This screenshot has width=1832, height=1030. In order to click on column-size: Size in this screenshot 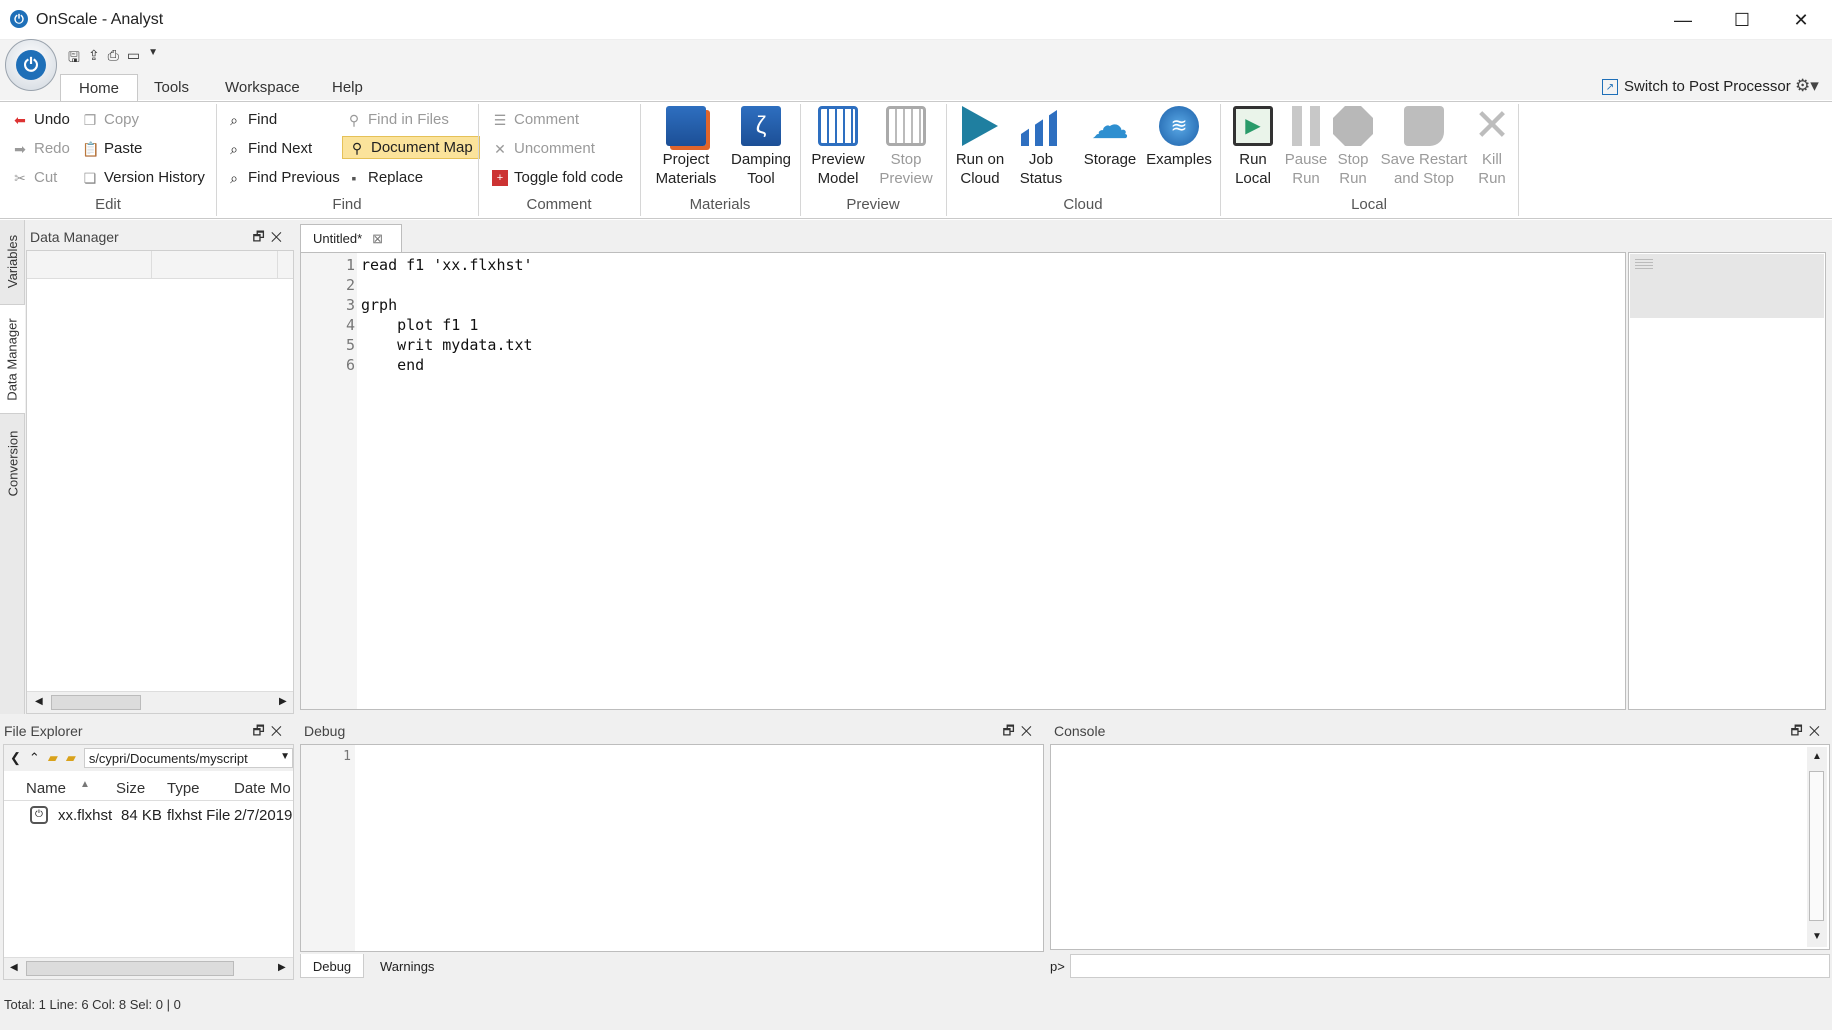, I will do `click(130, 788)`.